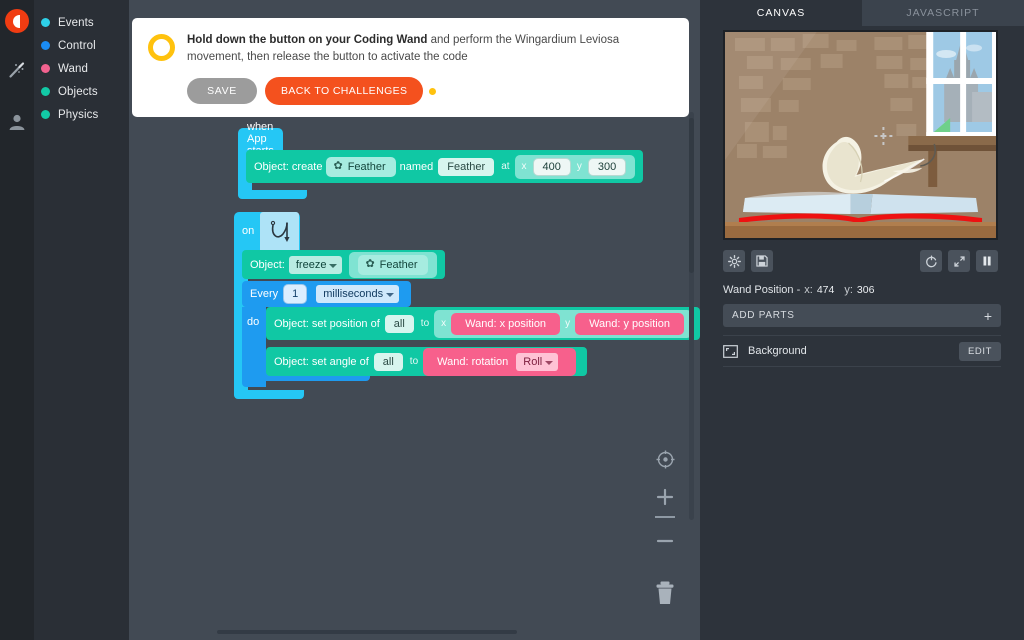  I want to click on zoom-out-icon, so click(665, 541).